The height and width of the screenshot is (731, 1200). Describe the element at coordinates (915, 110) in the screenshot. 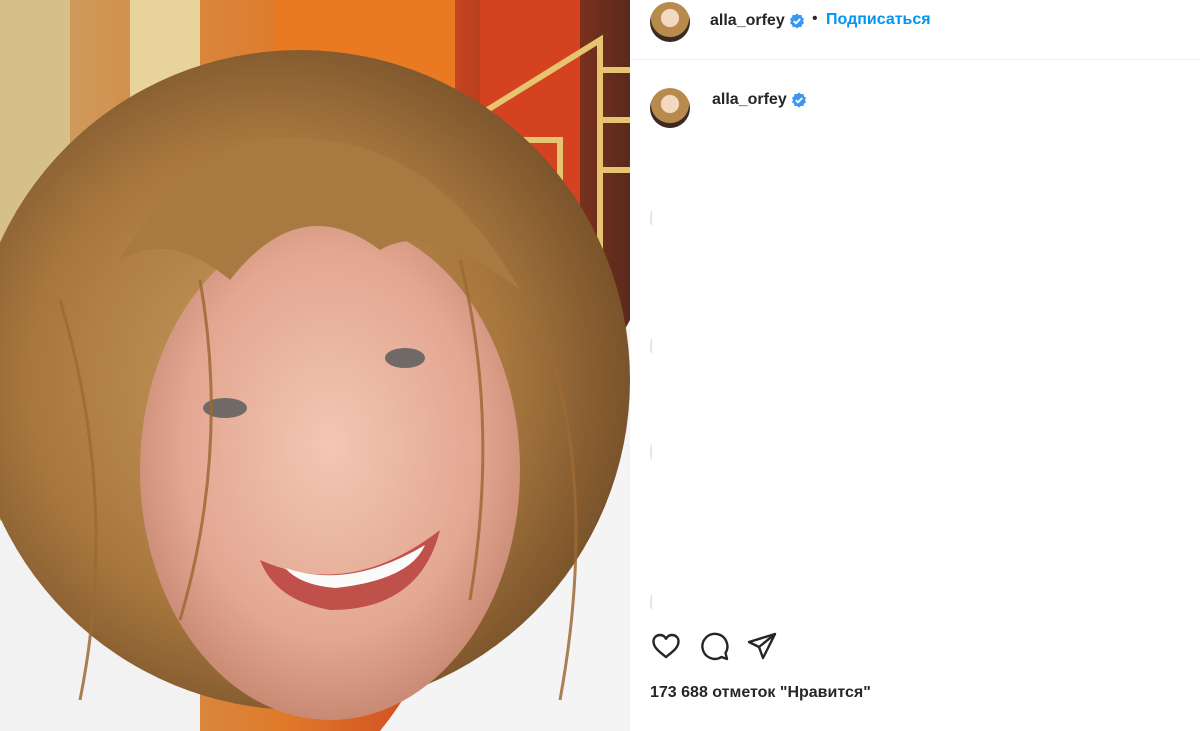

I see `caption-author: alla_orfey` at that location.